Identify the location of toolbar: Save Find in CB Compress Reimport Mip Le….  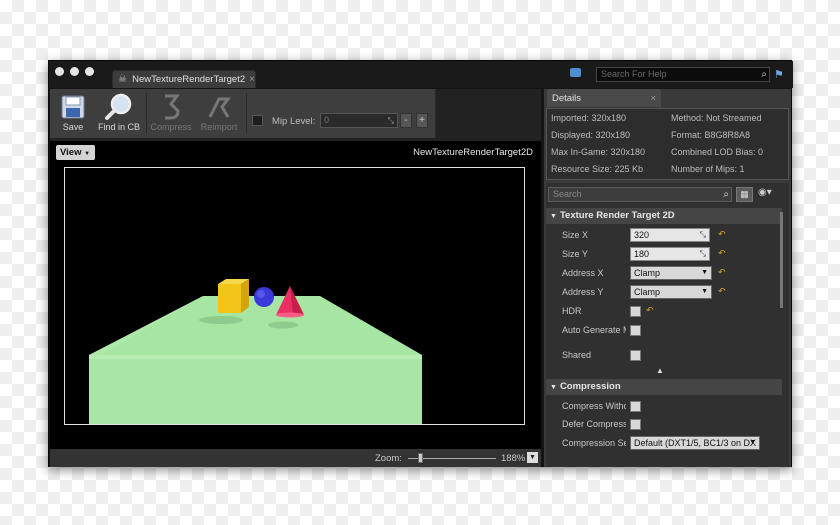
(243, 113).